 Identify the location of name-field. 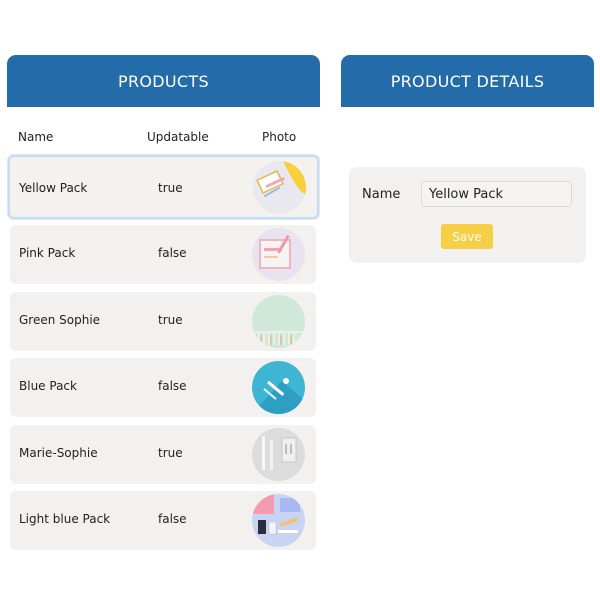
(496, 194).